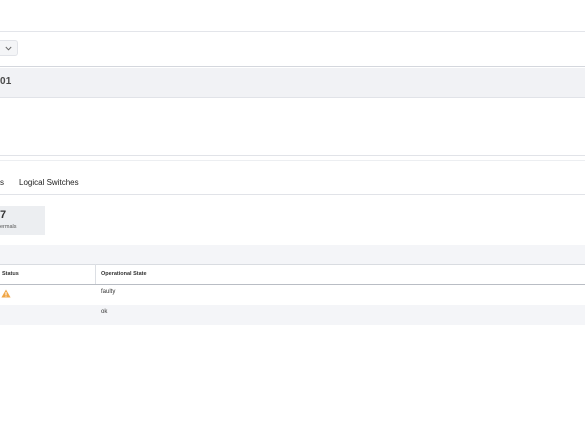 The height and width of the screenshot is (438, 585). What do you see at coordinates (292, 194) in the screenshot?
I see `tab-bar-divider` at bounding box center [292, 194].